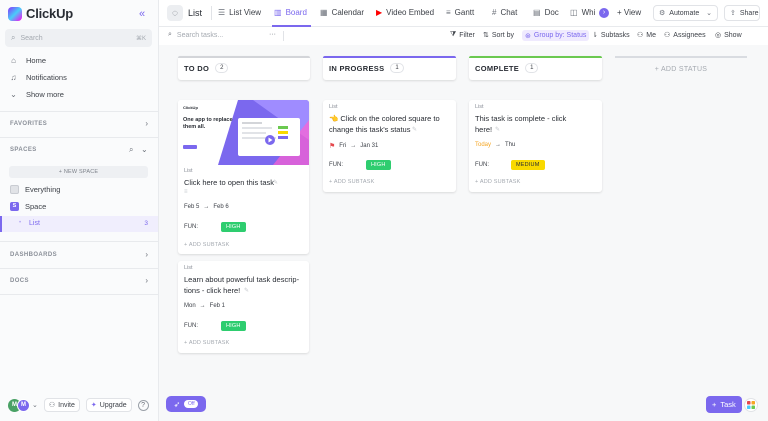 This screenshot has height=421, width=768. Describe the element at coordinates (38, 77) in the screenshot. I see `sidebar-item-notifications: ♫ Notifications` at that location.